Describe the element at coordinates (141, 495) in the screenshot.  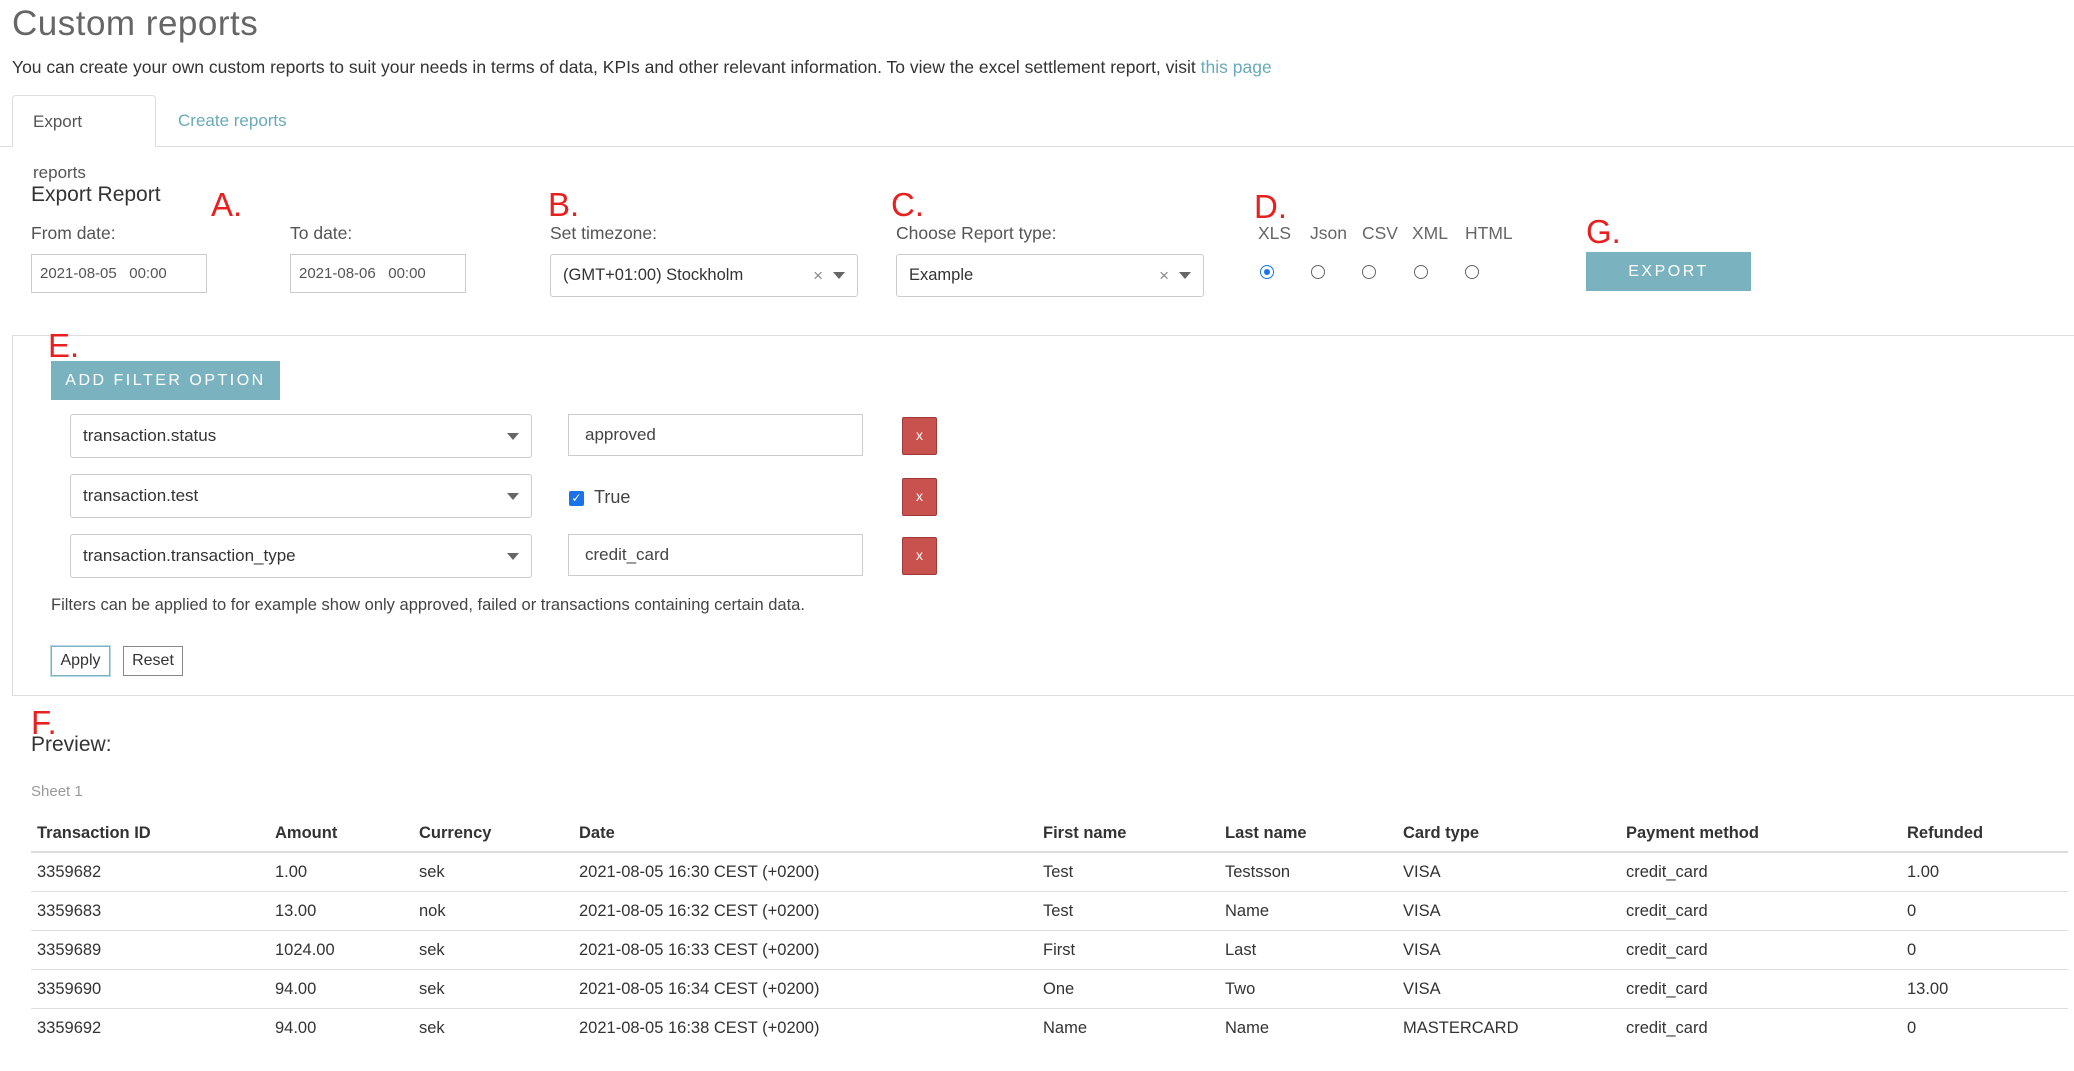
I see `filter-field-value: transaction.test` at that location.